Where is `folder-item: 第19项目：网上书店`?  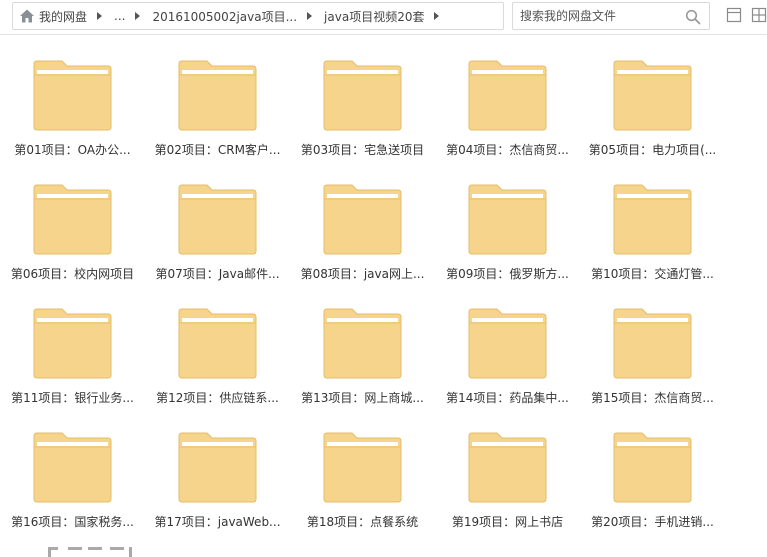
folder-item: 第19项目：网上书店 is located at coordinates (507, 467).